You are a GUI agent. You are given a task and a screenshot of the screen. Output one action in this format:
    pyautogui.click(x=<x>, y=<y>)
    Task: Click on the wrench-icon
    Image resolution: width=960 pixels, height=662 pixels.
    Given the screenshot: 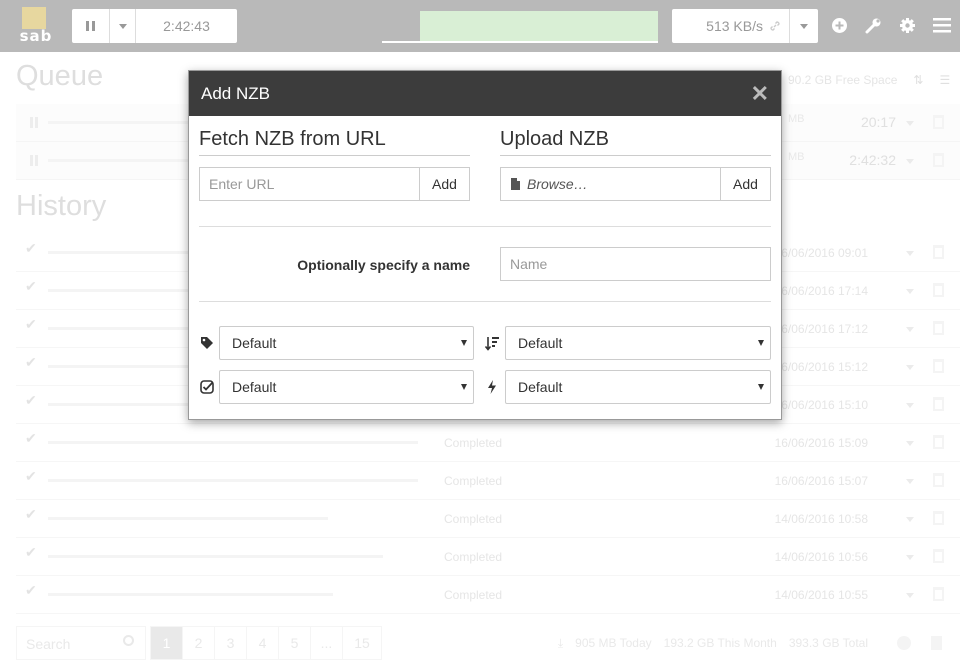 What is the action you would take?
    pyautogui.click(x=872, y=25)
    